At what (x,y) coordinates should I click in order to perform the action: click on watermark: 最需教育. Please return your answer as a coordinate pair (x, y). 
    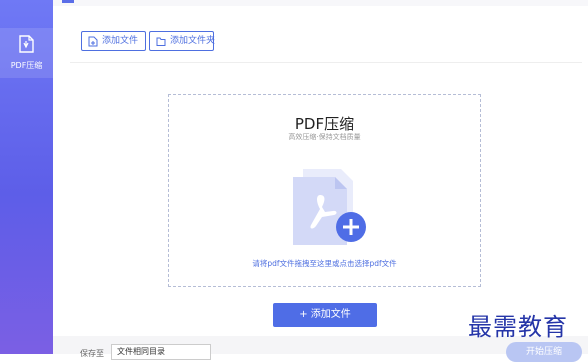
    Looking at the image, I should click on (518, 327).